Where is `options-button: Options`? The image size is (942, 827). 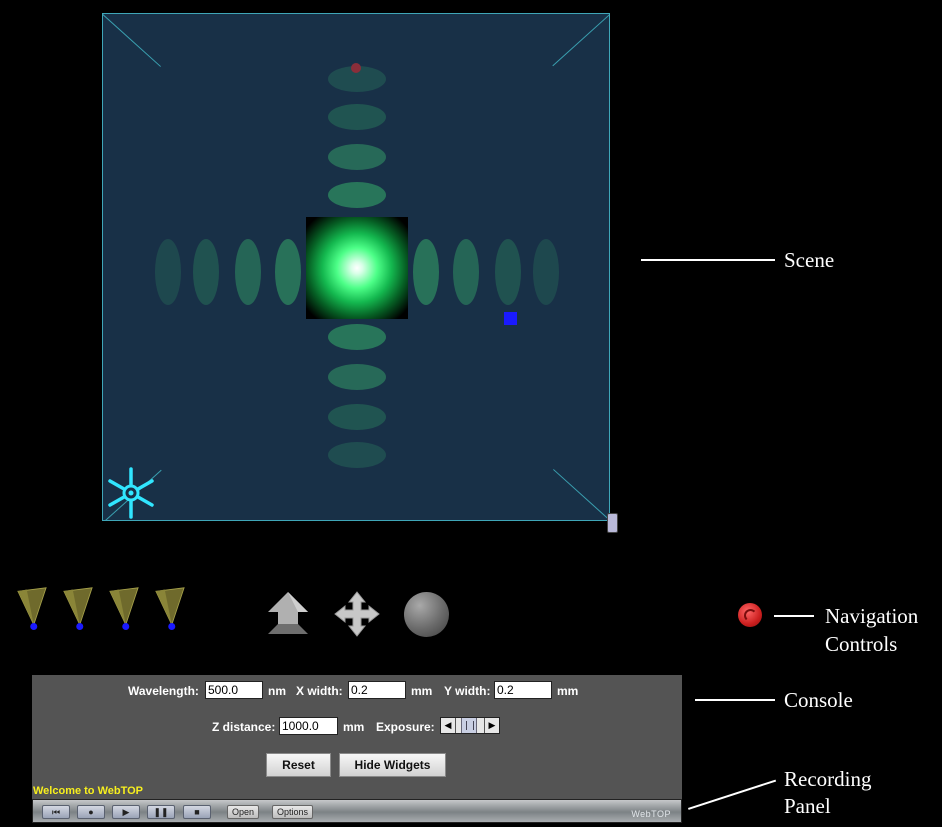
options-button: Options is located at coordinates (293, 812).